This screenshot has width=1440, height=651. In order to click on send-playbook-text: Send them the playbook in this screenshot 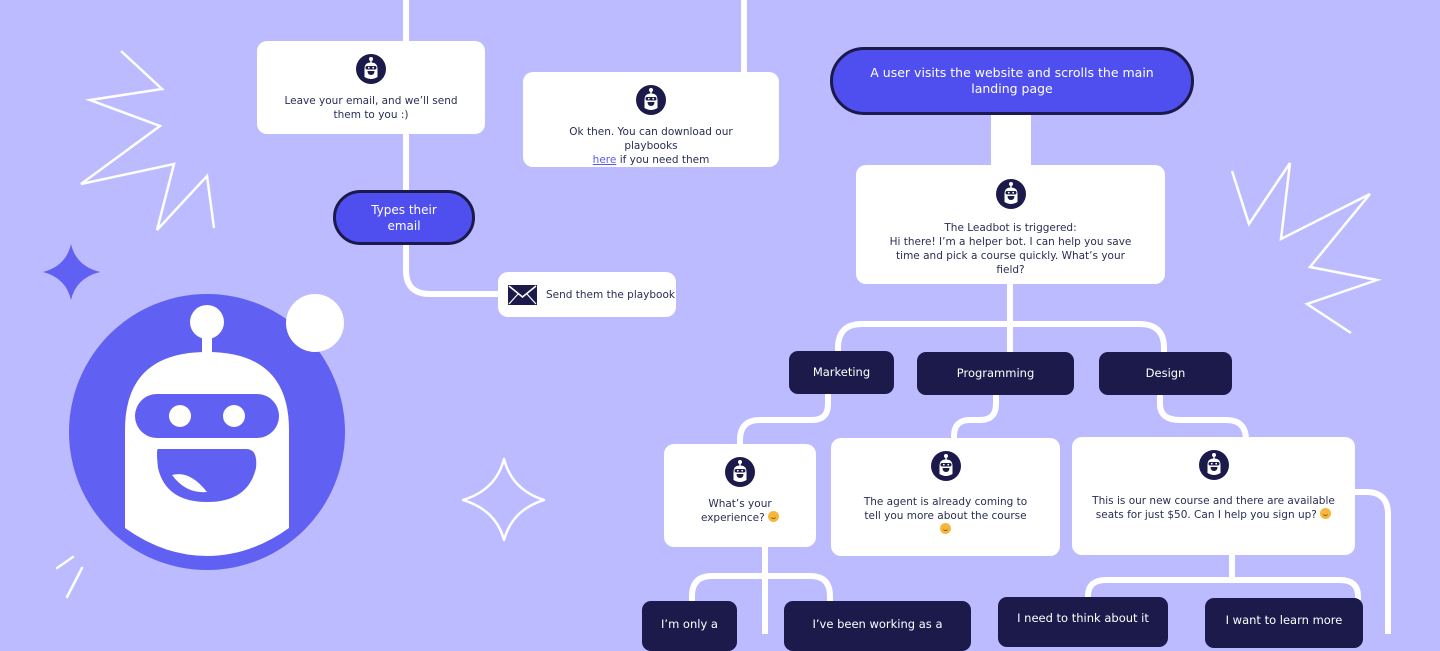, I will do `click(610, 294)`.